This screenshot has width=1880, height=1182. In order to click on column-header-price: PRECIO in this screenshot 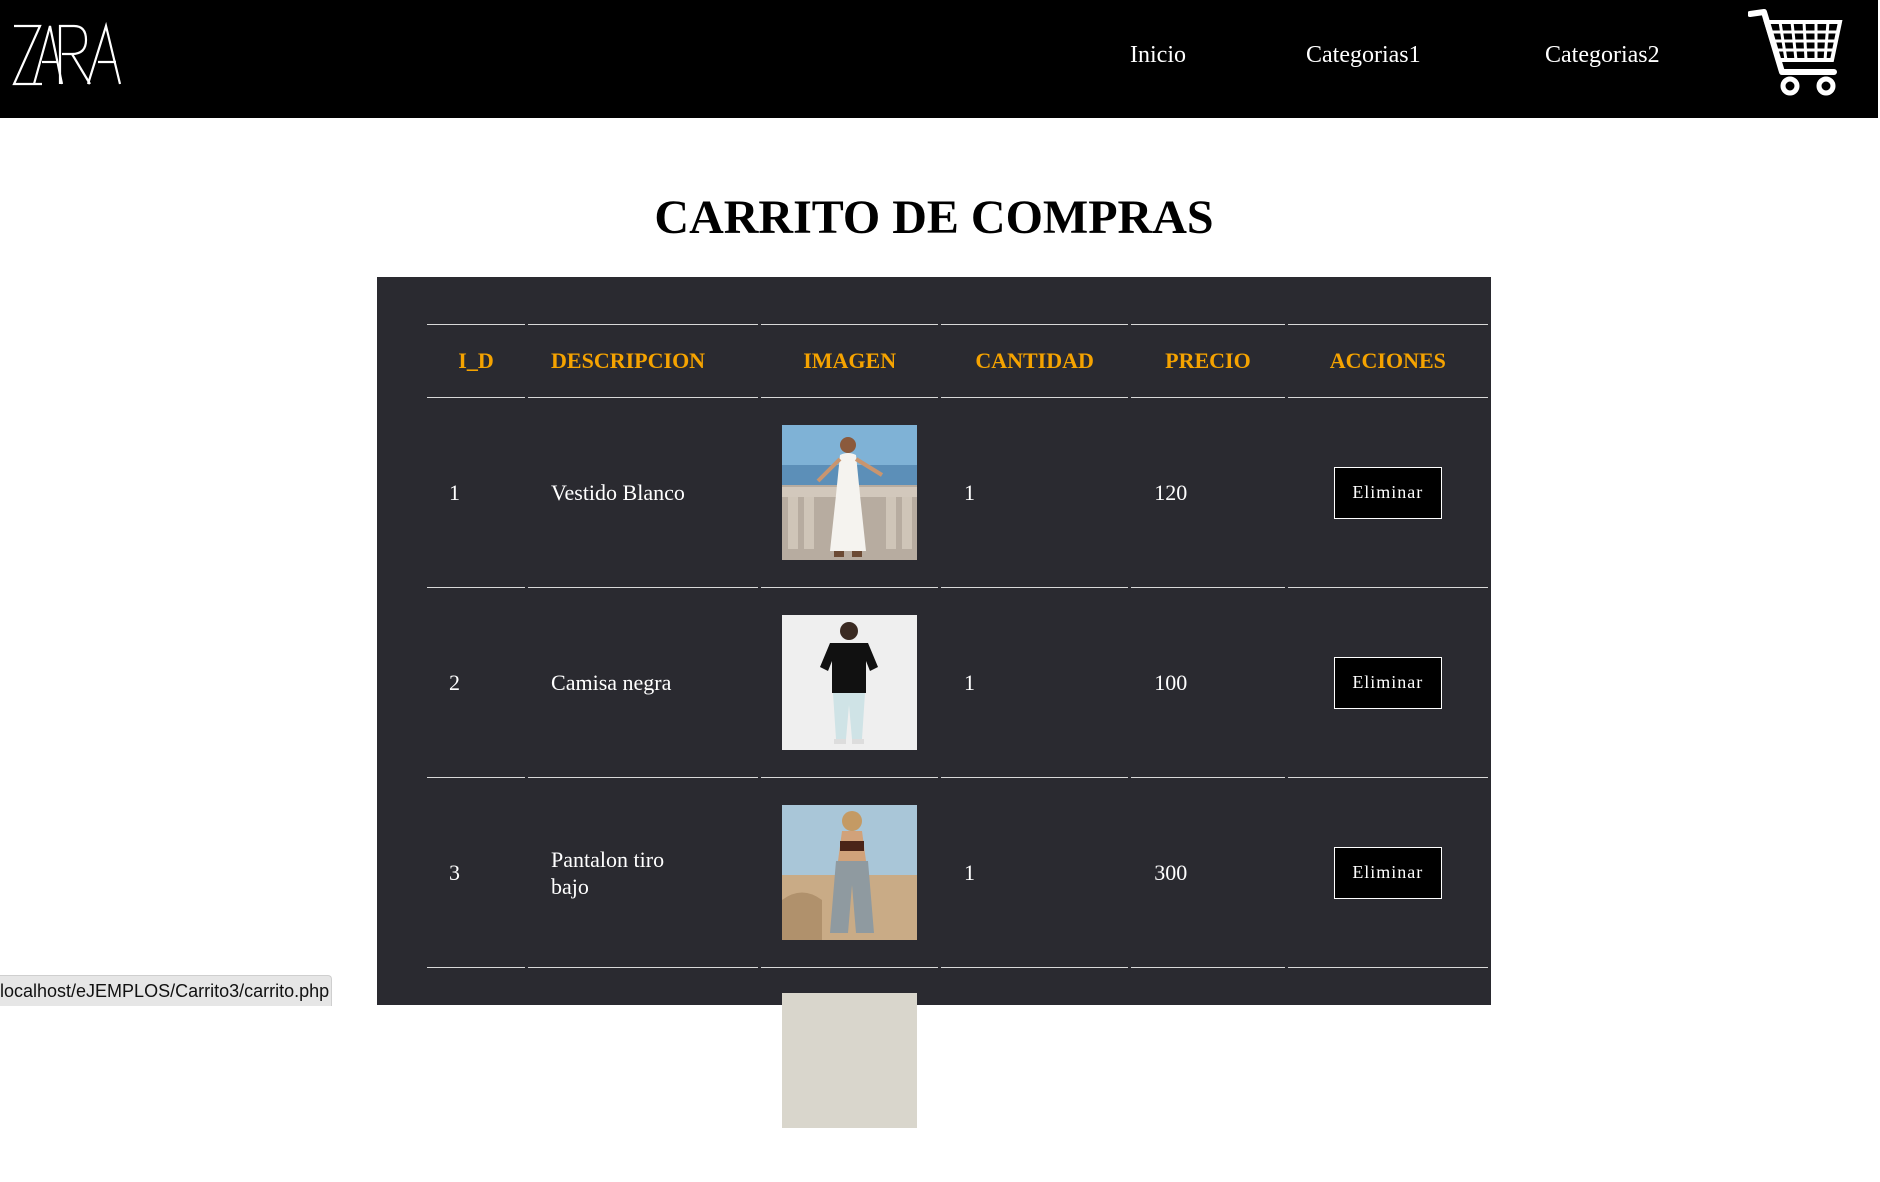, I will do `click(1208, 361)`.